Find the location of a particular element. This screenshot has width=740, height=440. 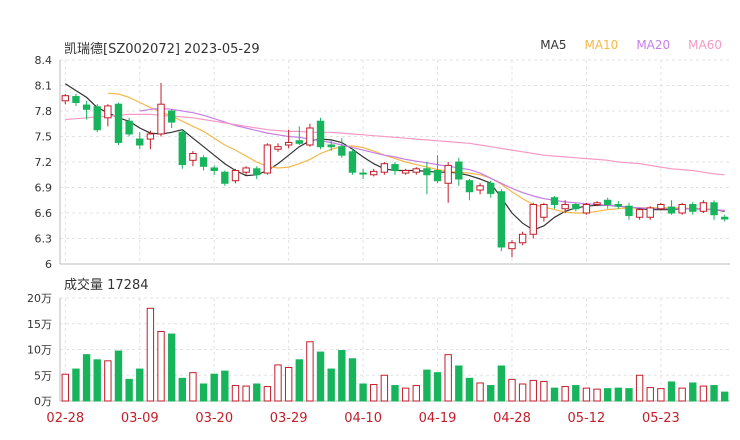

date-tick-label: 03-29 is located at coordinates (289, 418).